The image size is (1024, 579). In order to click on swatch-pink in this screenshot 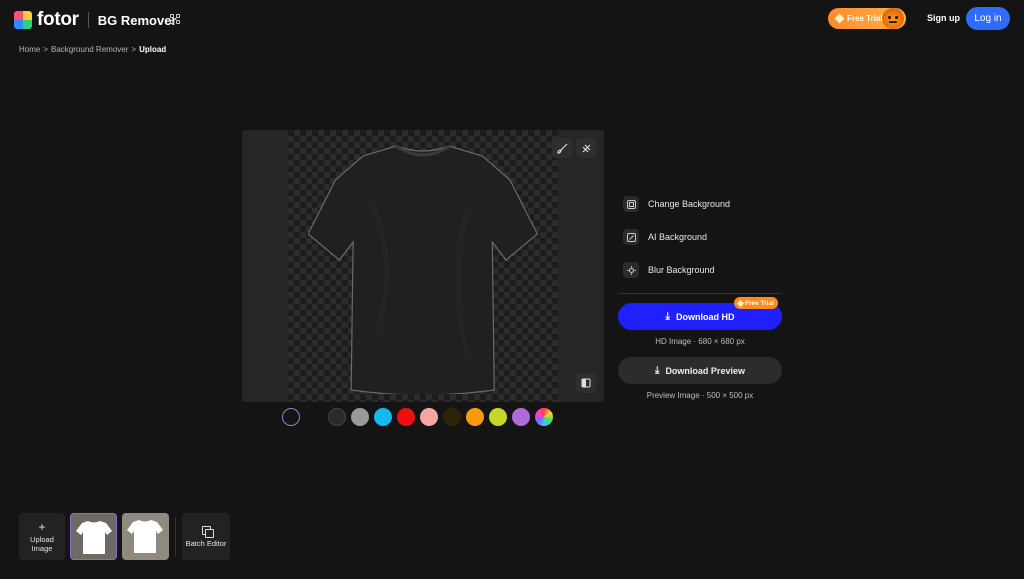, I will do `click(429, 417)`.